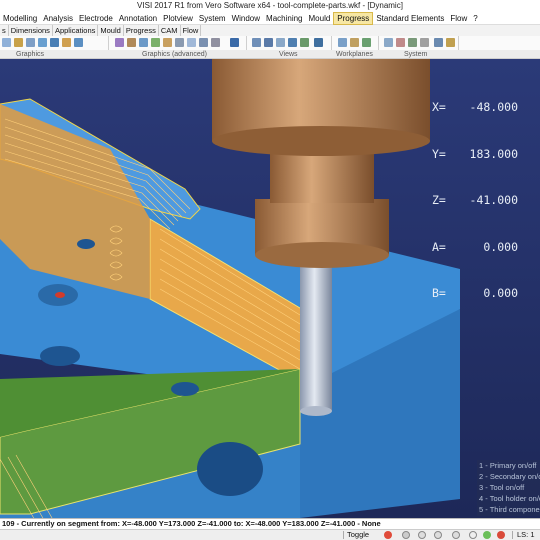  Describe the element at coordinates (185, 389) in the screenshot. I see `hole-small` at that location.